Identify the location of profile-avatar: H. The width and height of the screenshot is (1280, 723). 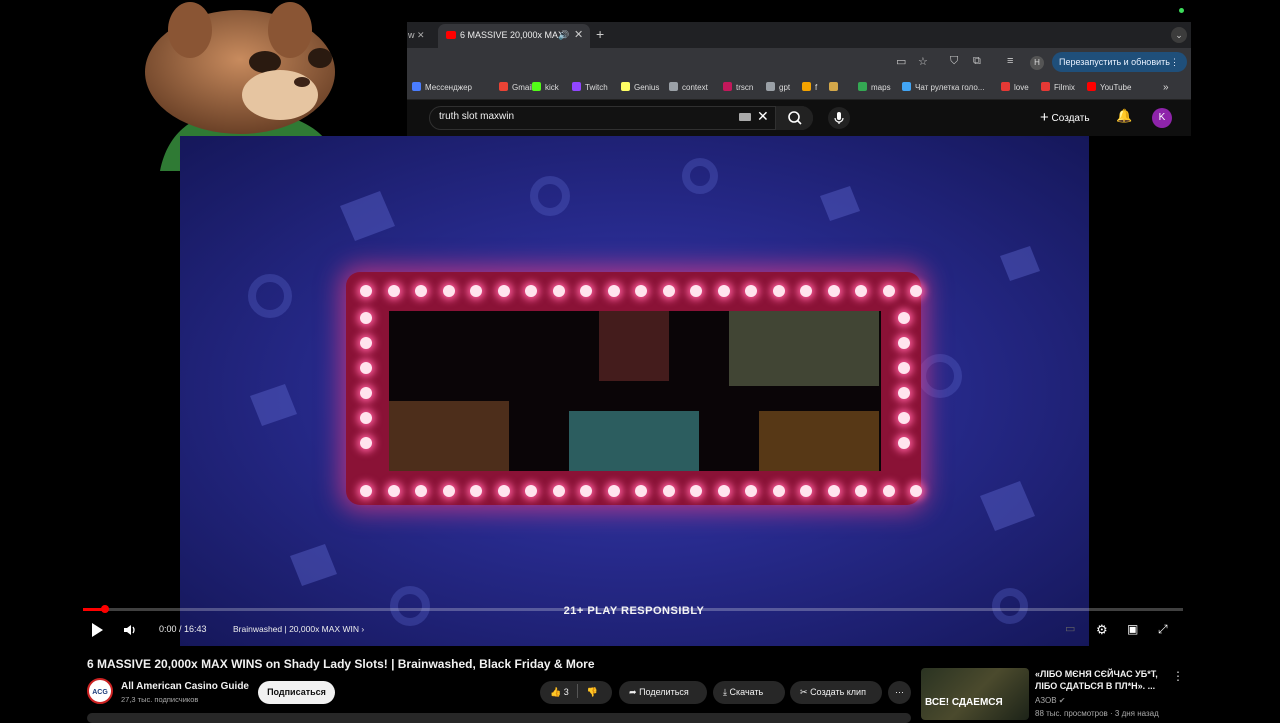
(1037, 63).